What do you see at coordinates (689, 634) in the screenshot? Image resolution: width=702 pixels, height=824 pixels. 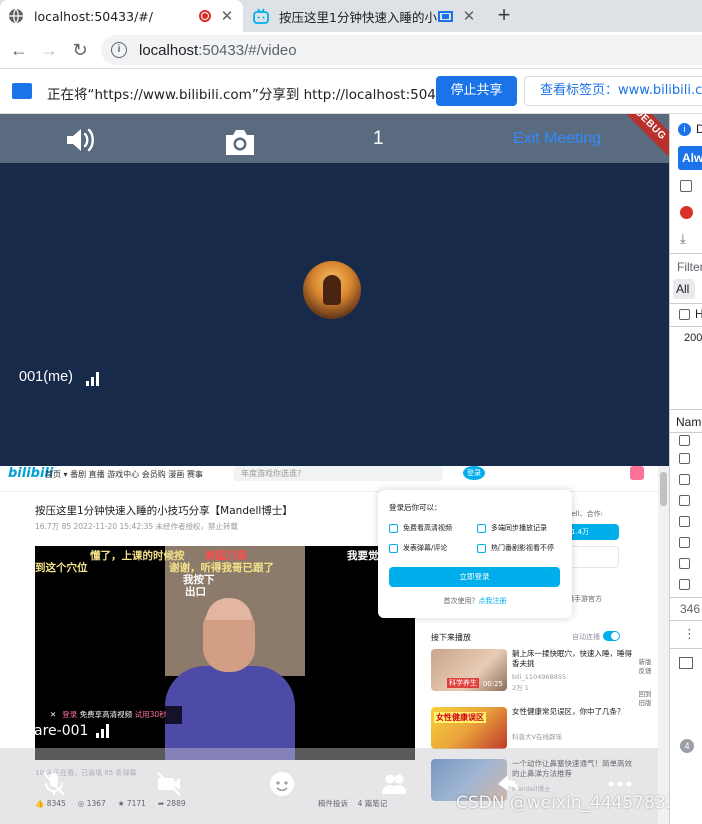 I see `more-options-icon: ⋮` at bounding box center [689, 634].